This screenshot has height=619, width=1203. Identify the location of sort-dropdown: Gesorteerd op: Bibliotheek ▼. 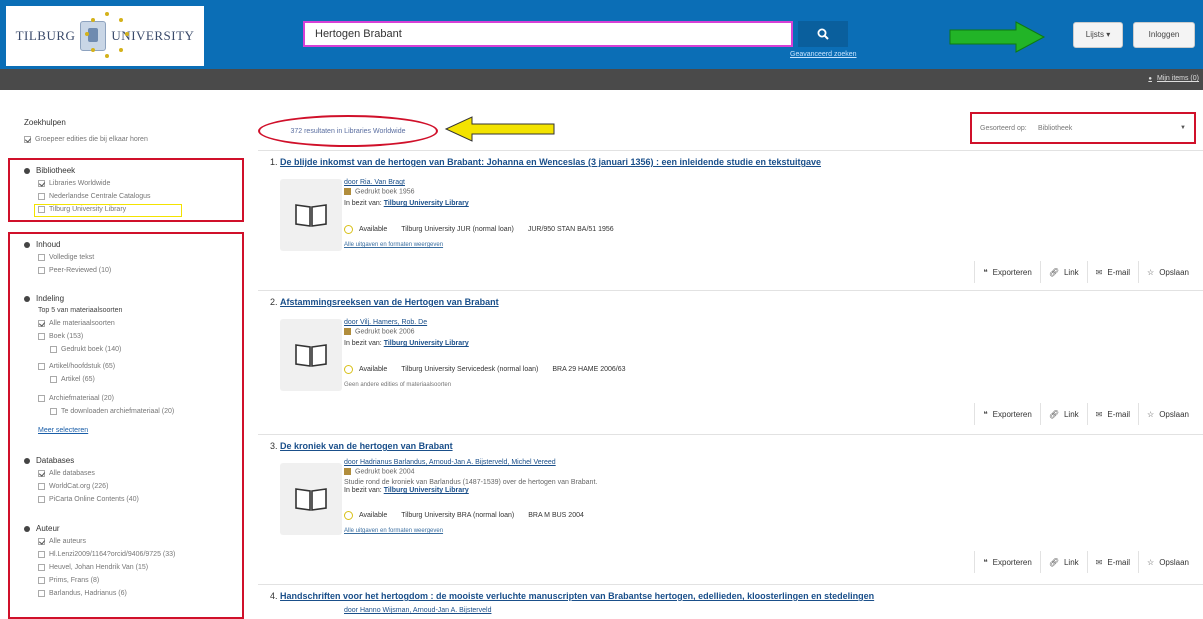
(1083, 128).